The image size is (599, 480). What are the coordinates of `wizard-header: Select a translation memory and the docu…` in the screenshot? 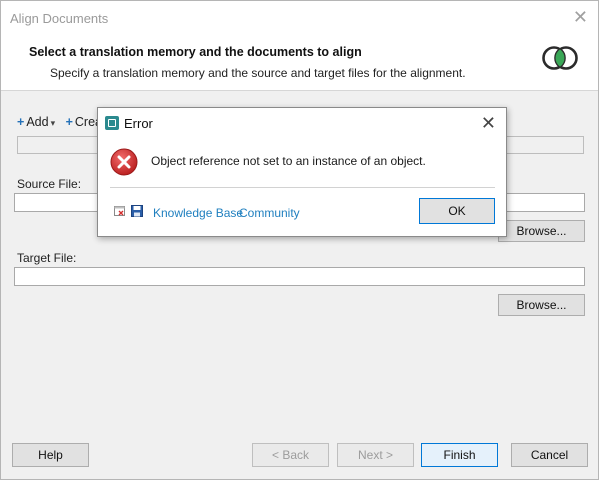 It's located at (299, 63).